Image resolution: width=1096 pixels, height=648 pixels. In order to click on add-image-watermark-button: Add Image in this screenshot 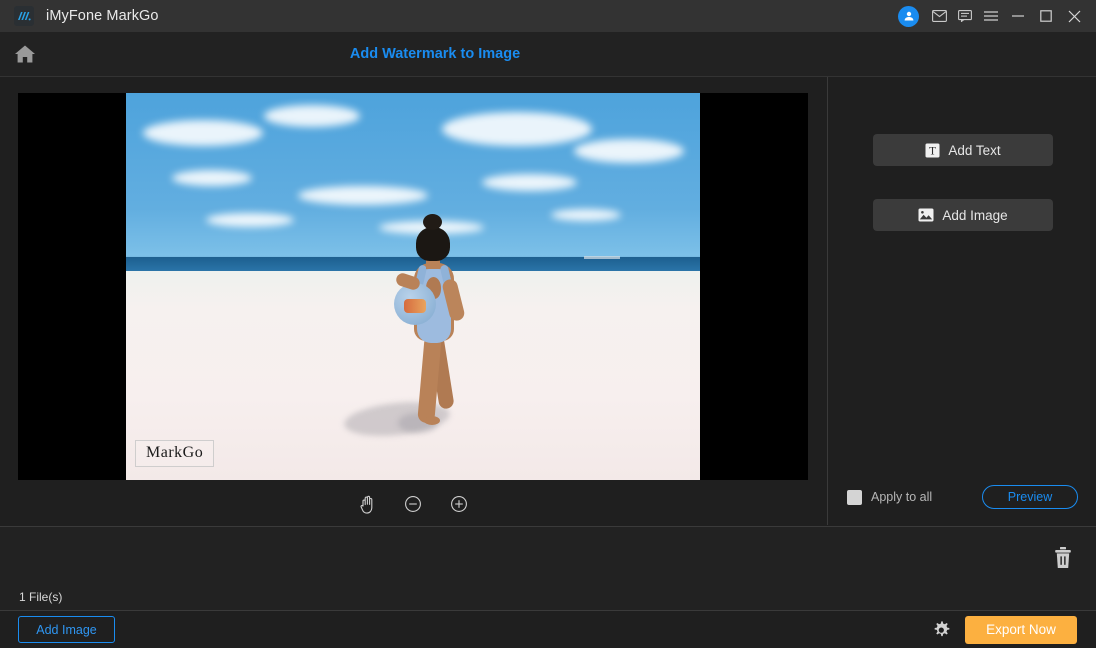, I will do `click(963, 215)`.